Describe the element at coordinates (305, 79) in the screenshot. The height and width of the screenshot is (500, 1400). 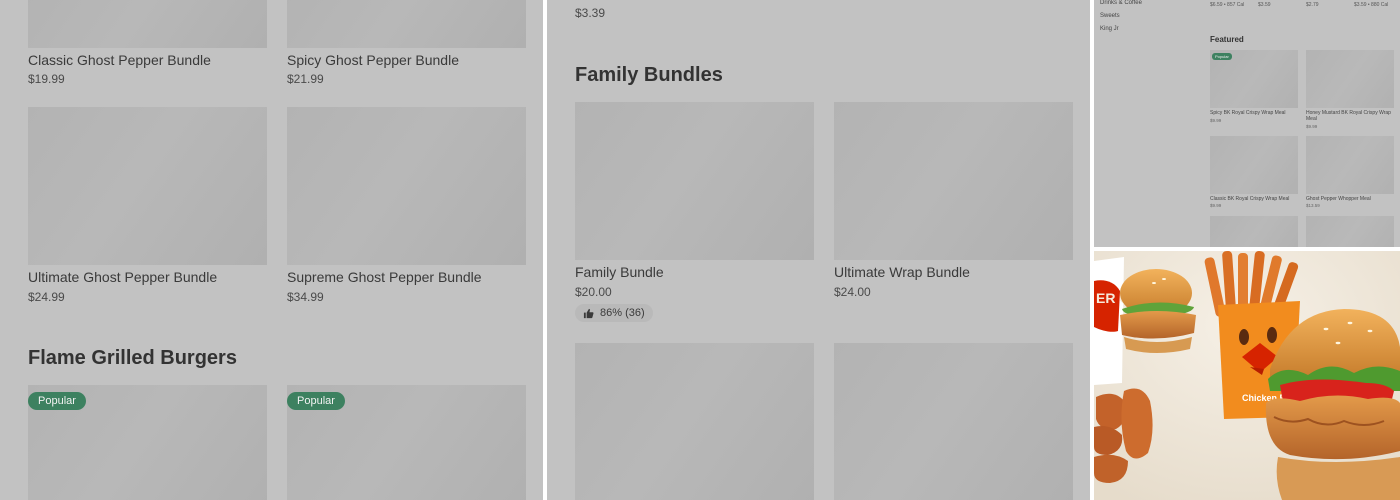
I see `item-price: $21.99` at that location.